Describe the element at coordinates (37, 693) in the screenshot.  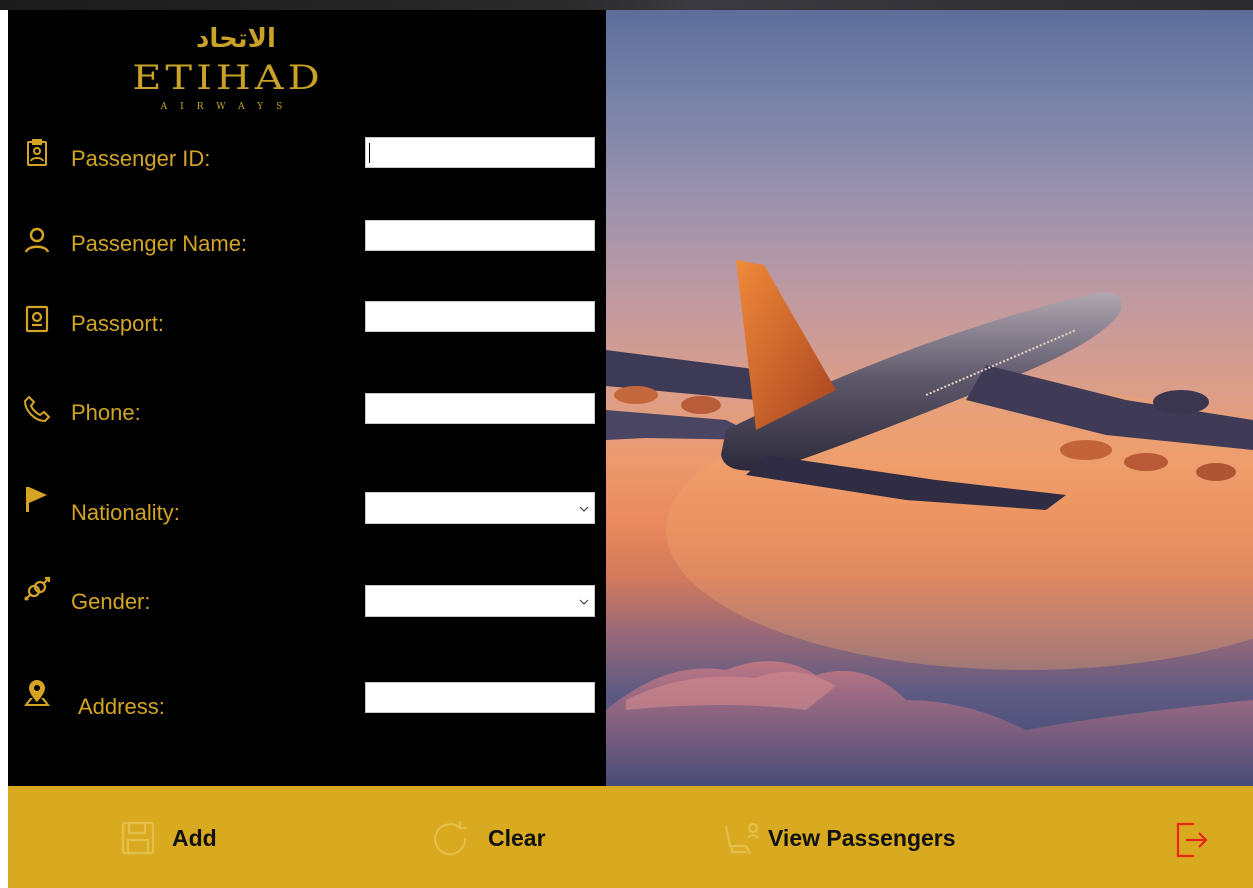
I see `location-pin-icon` at that location.